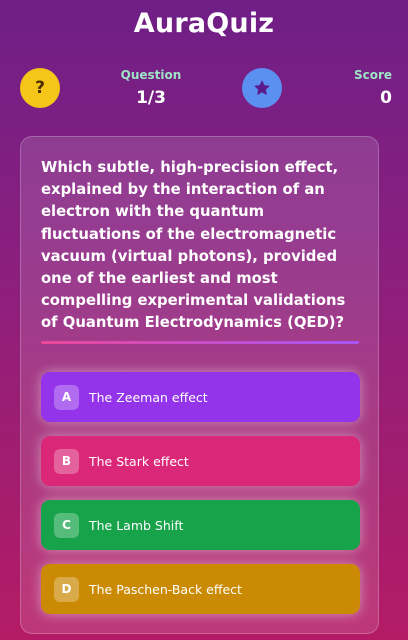  Describe the element at coordinates (139, 461) in the screenshot. I see `option-label: The Stark effect` at that location.